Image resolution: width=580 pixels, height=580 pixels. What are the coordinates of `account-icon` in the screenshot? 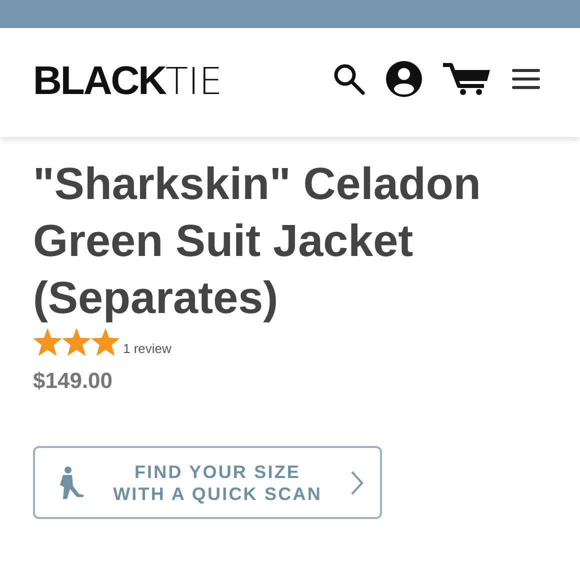 It's located at (404, 78).